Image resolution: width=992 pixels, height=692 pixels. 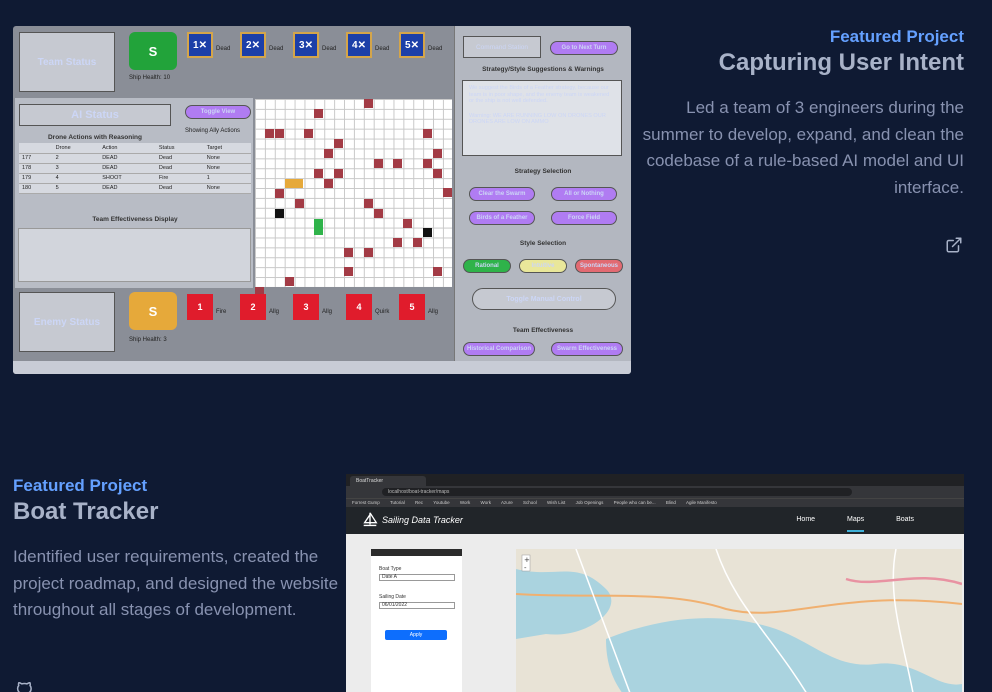 I want to click on bookmark: Agile Manifesto, so click(x=701, y=502).